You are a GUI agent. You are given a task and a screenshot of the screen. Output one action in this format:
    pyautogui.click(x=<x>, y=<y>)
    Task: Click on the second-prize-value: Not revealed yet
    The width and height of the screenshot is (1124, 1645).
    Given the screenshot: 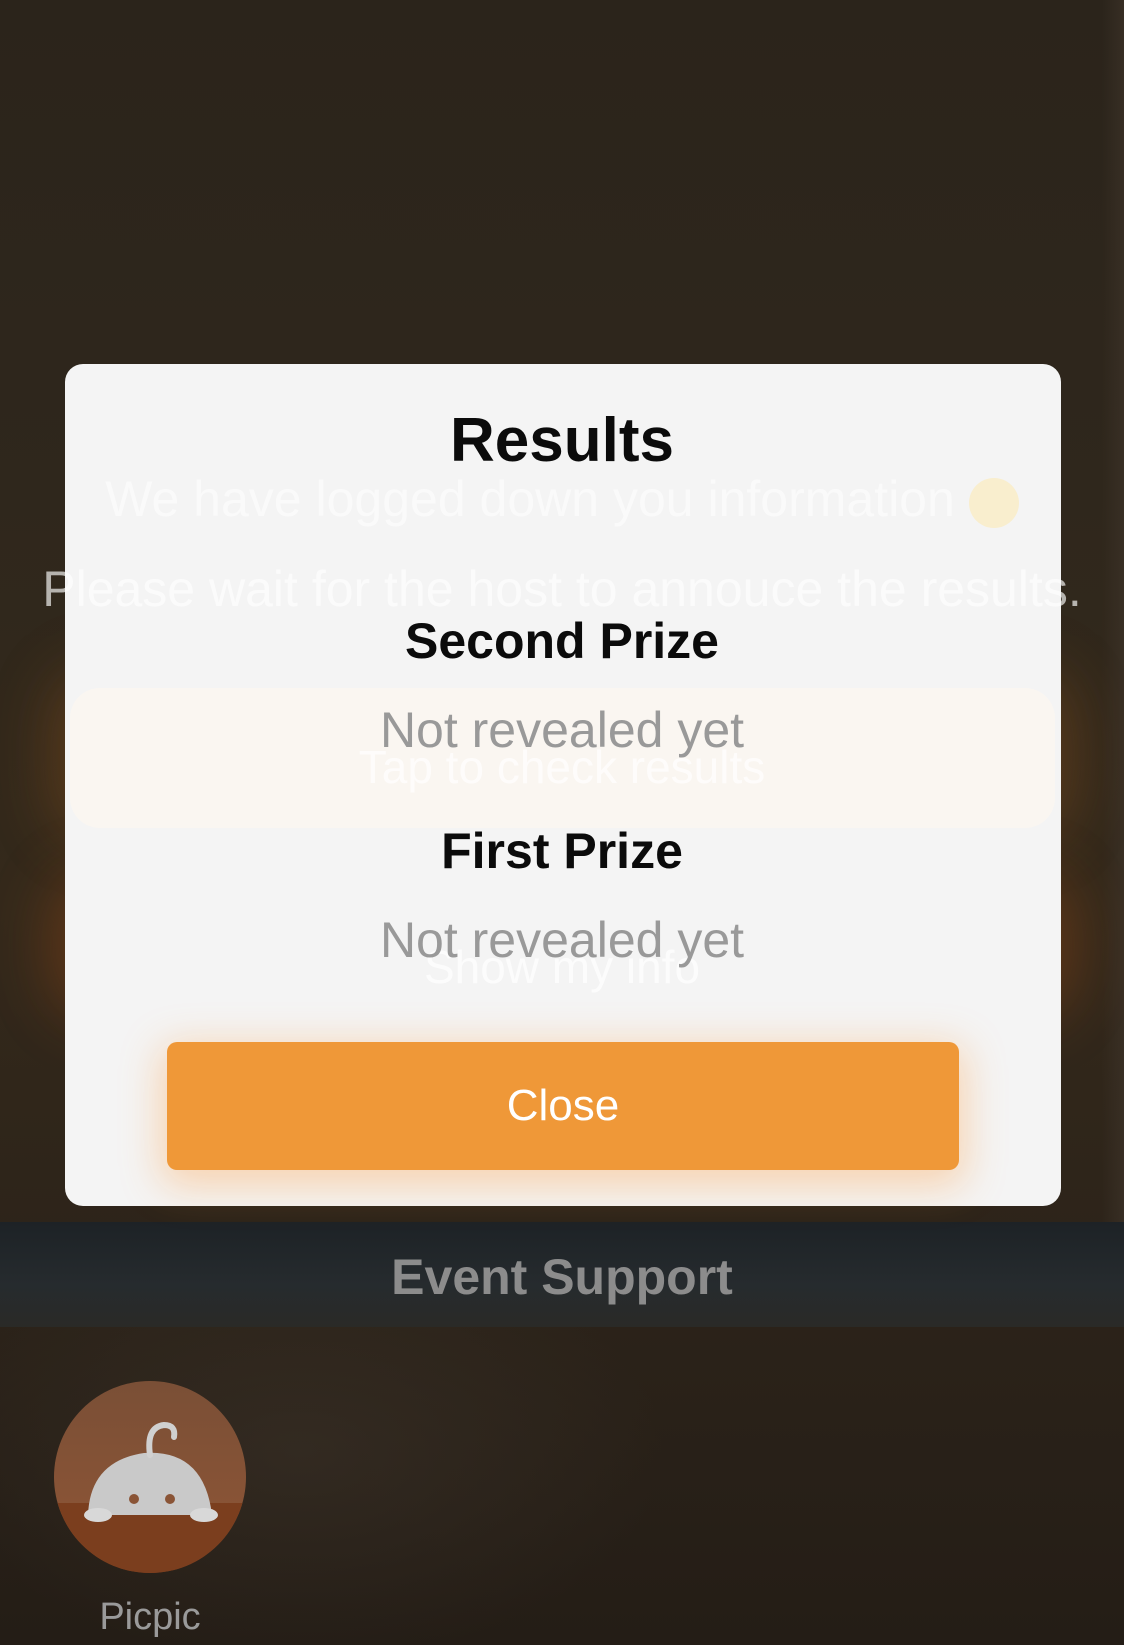 What is the action you would take?
    pyautogui.click(x=562, y=730)
    